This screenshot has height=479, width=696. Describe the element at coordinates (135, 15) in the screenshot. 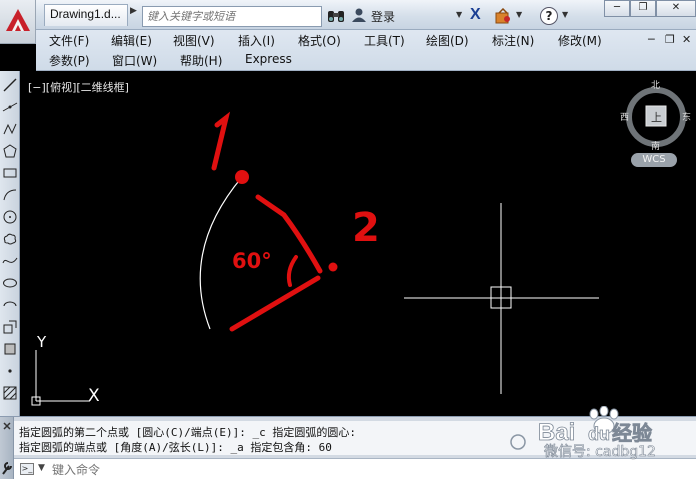

I see `tab-scroll-arrow-icon: ▶` at that location.